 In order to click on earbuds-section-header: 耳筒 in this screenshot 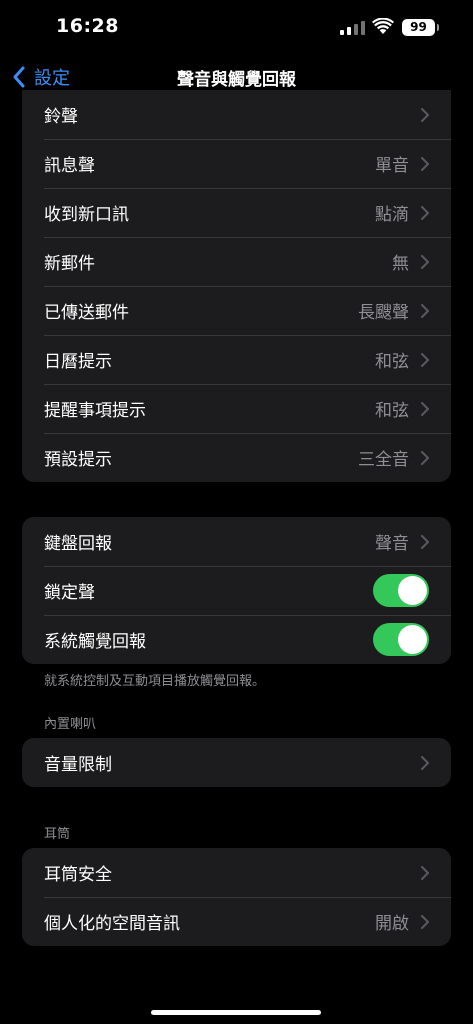, I will do `click(57, 834)`.